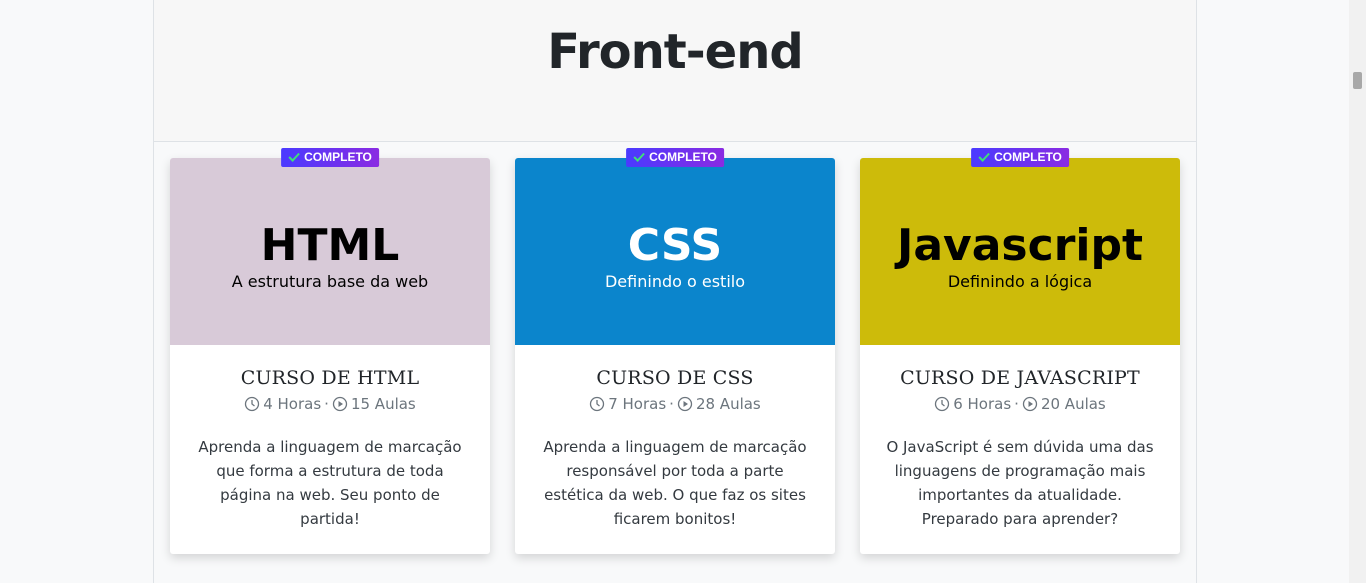 This screenshot has width=1366, height=583. I want to click on course-lessons: 20 Aulas, so click(1073, 404).